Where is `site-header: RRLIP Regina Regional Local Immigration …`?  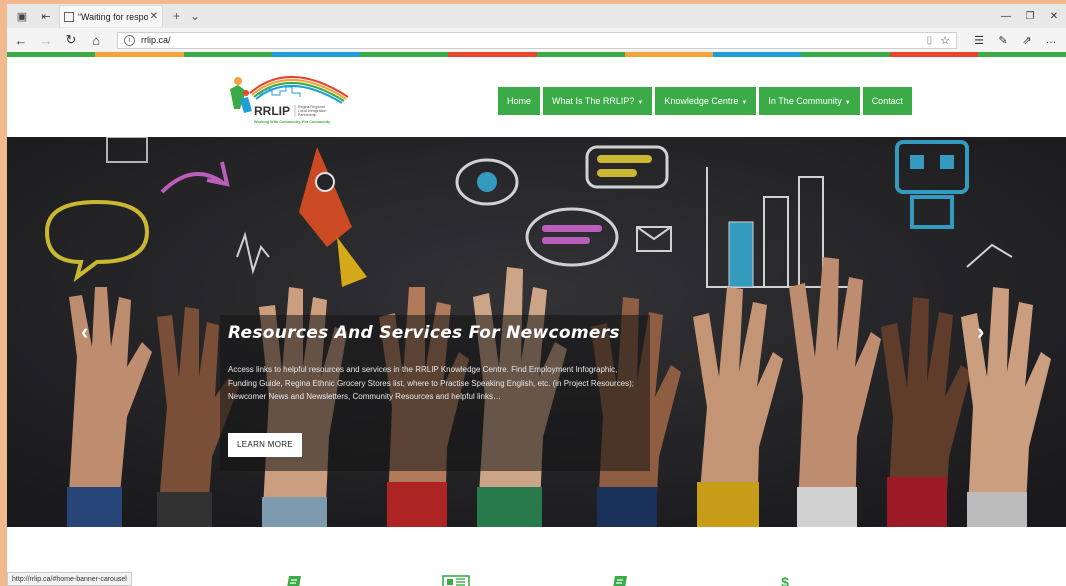
site-header: RRLIP Regina Regional Local Immigration … is located at coordinates (536, 97).